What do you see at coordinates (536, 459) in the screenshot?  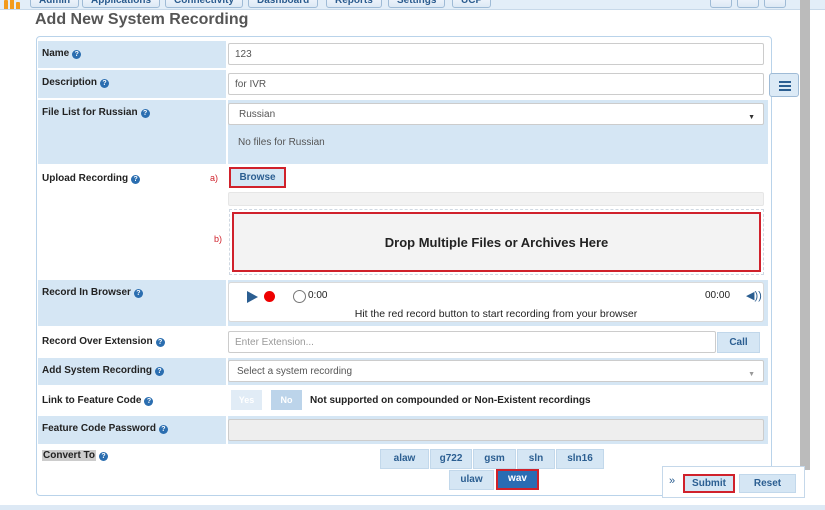 I see `convert-sln: sln` at bounding box center [536, 459].